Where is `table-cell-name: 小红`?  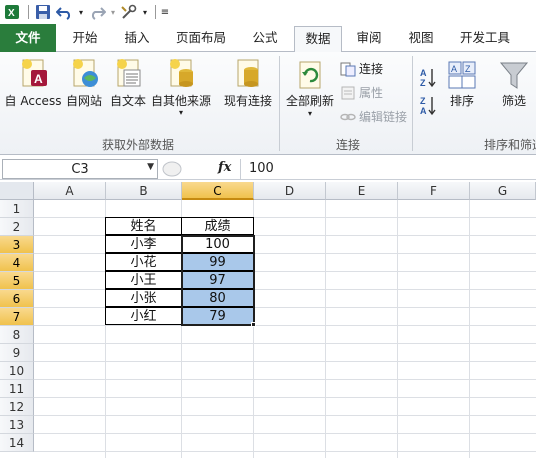 table-cell-name: 小红 is located at coordinates (143, 316).